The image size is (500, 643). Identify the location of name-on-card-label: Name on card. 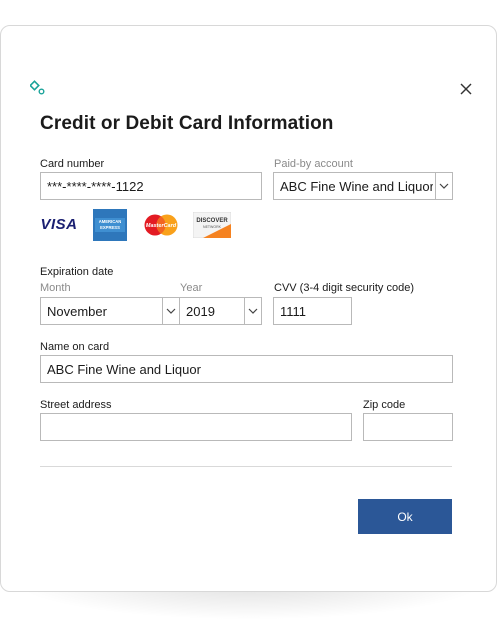
(75, 347).